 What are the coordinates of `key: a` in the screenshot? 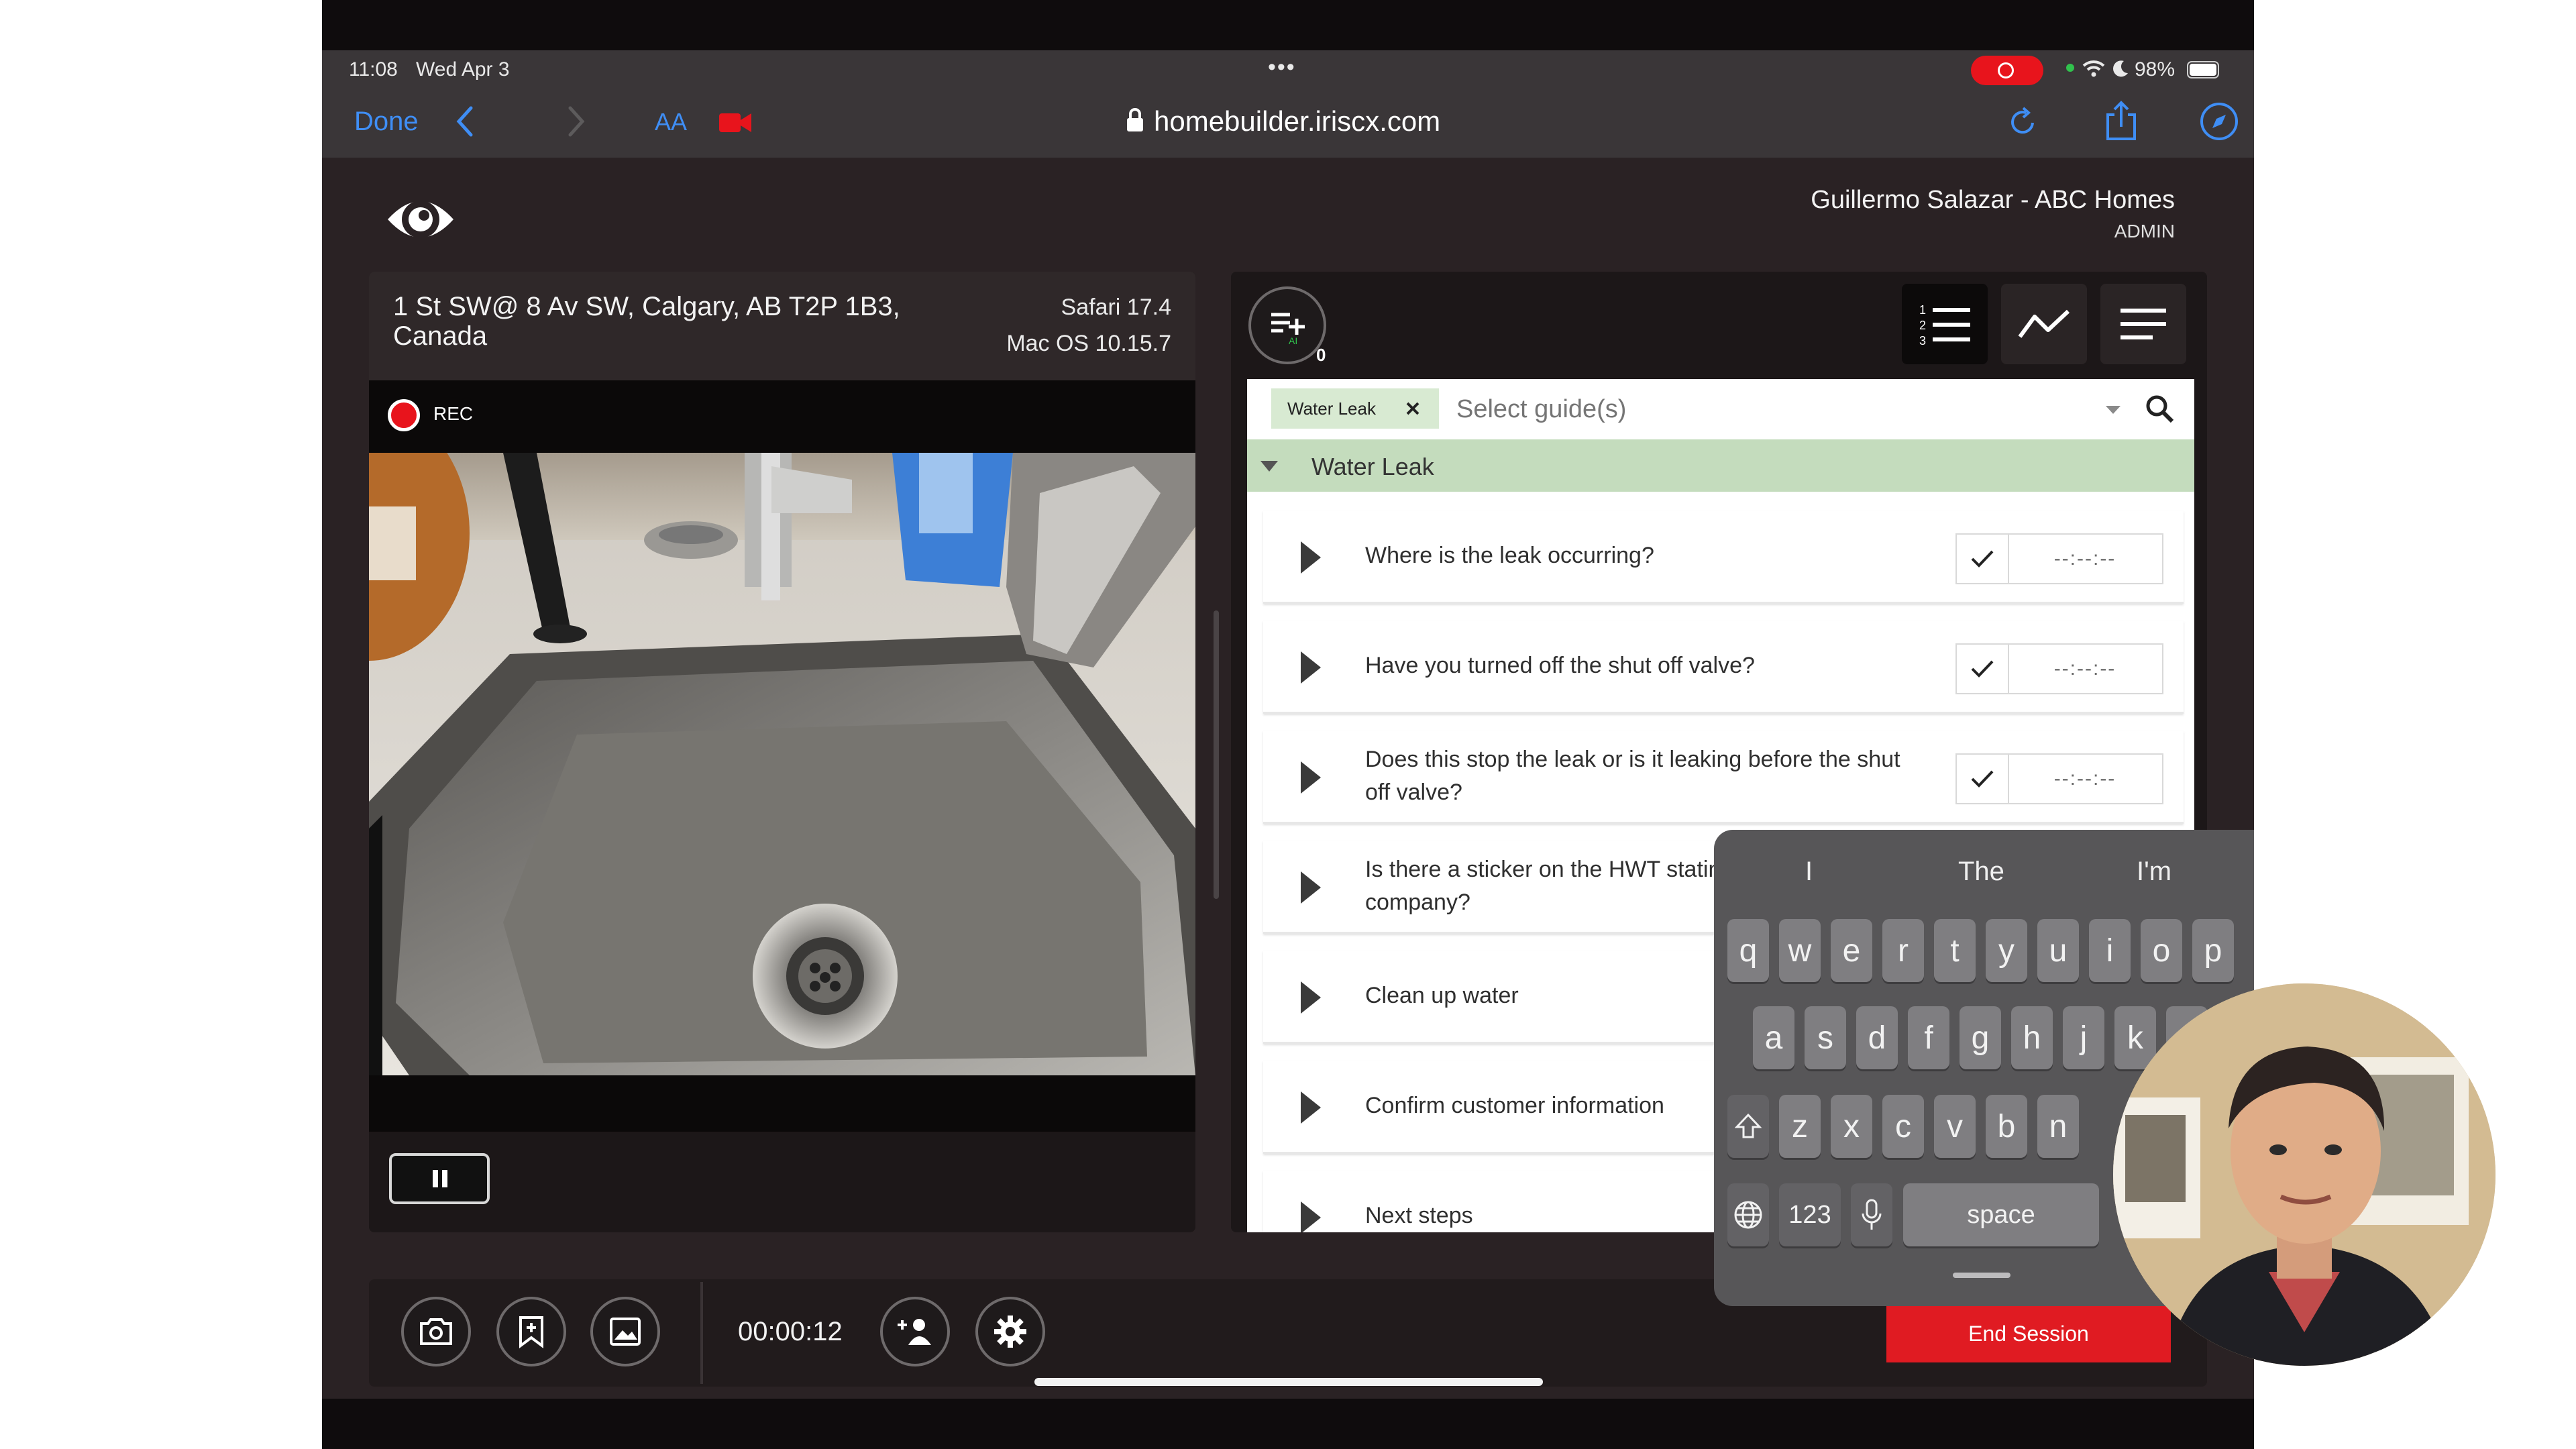 It's located at (1773, 1037).